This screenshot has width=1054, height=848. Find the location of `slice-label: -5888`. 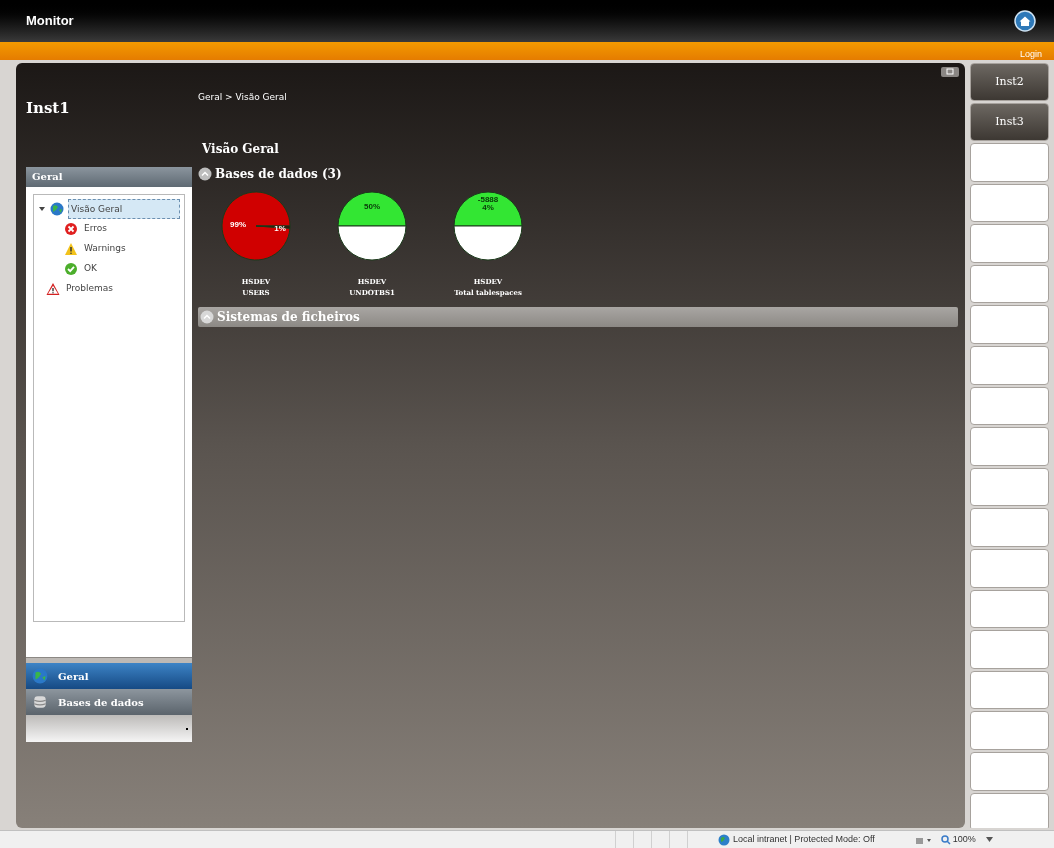

slice-label: -5888 is located at coordinates (488, 199).